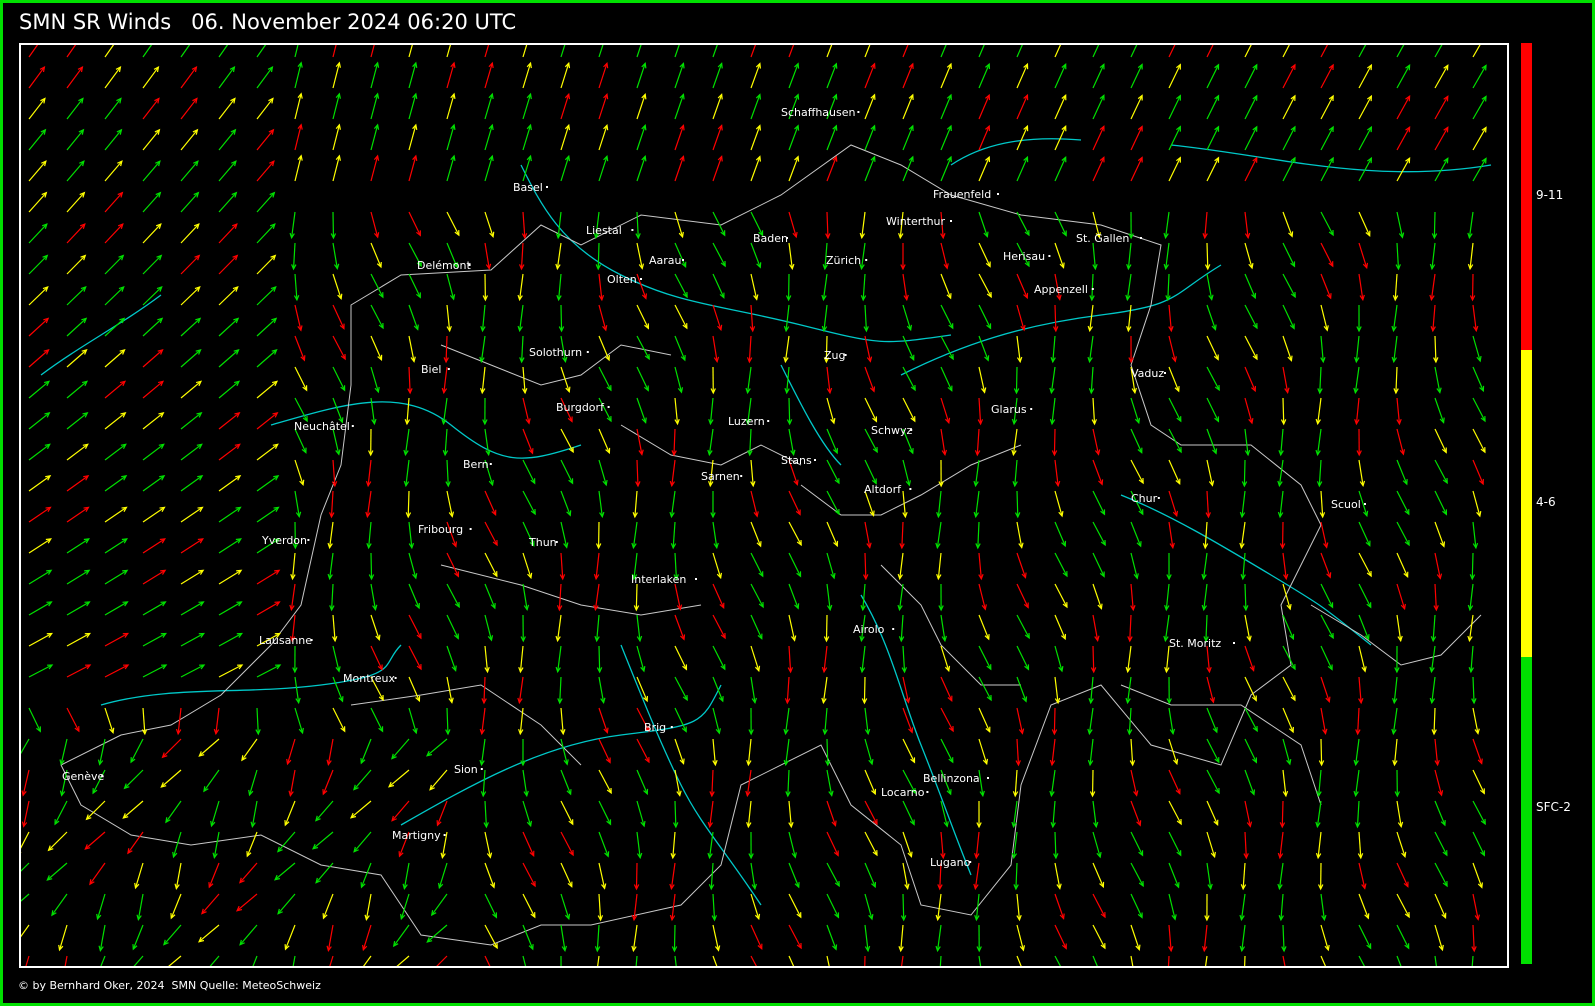  What do you see at coordinates (555, 352) in the screenshot?
I see `city-label: Solothurn` at bounding box center [555, 352].